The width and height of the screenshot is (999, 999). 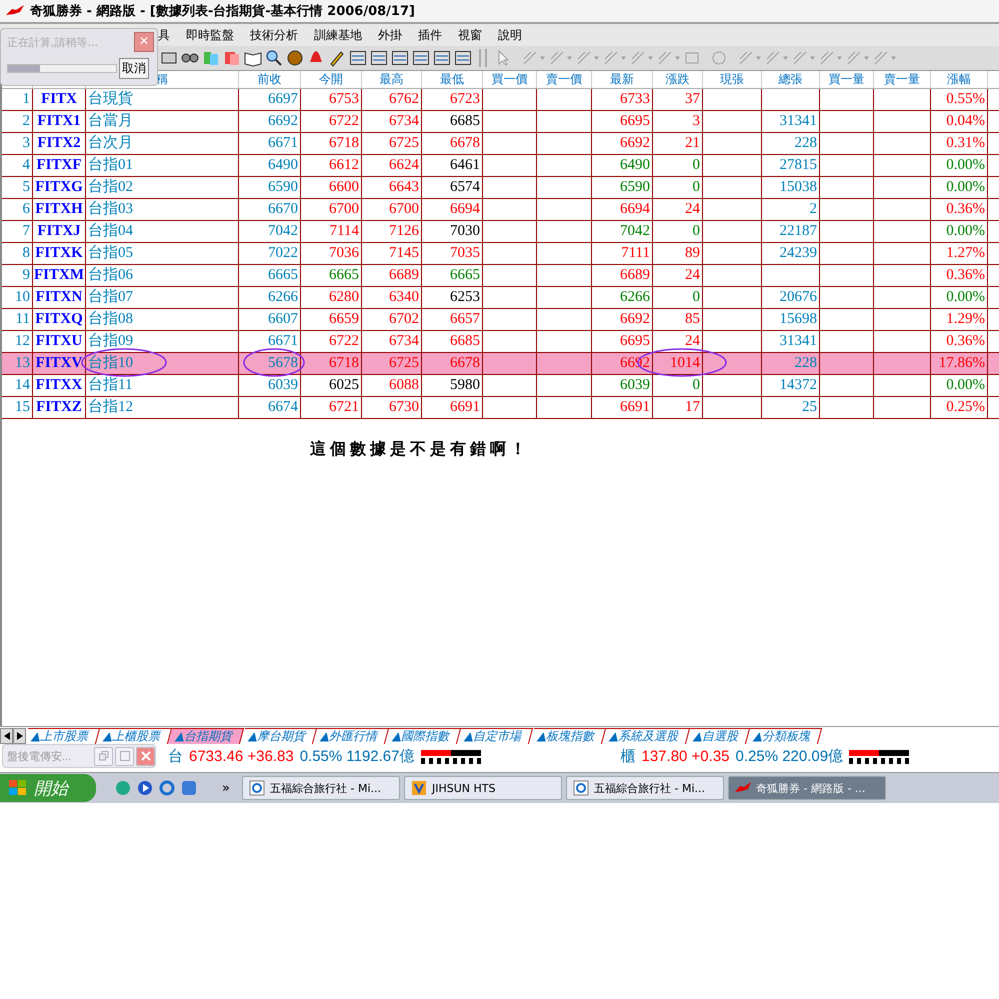 What do you see at coordinates (470, 35) in the screenshot?
I see `menu-item: 視窗` at bounding box center [470, 35].